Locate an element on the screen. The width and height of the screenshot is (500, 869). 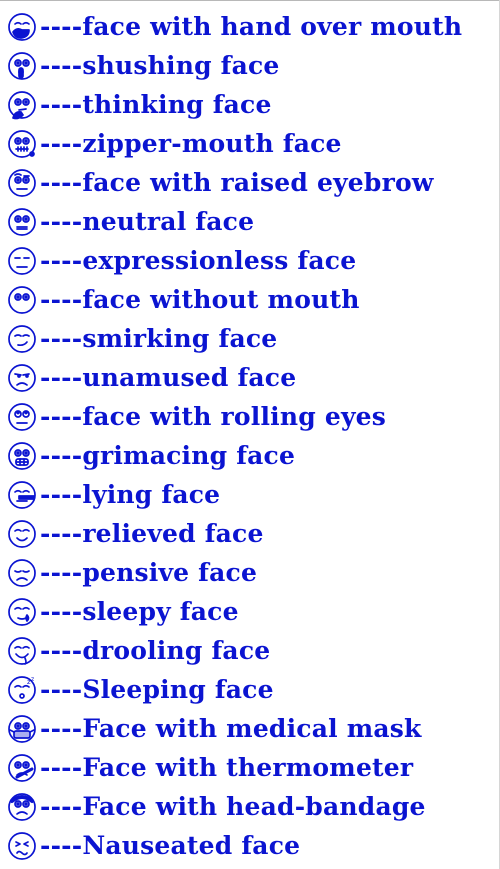
list-item: ----face with hand over mouth is located at coordinates (251, 26).